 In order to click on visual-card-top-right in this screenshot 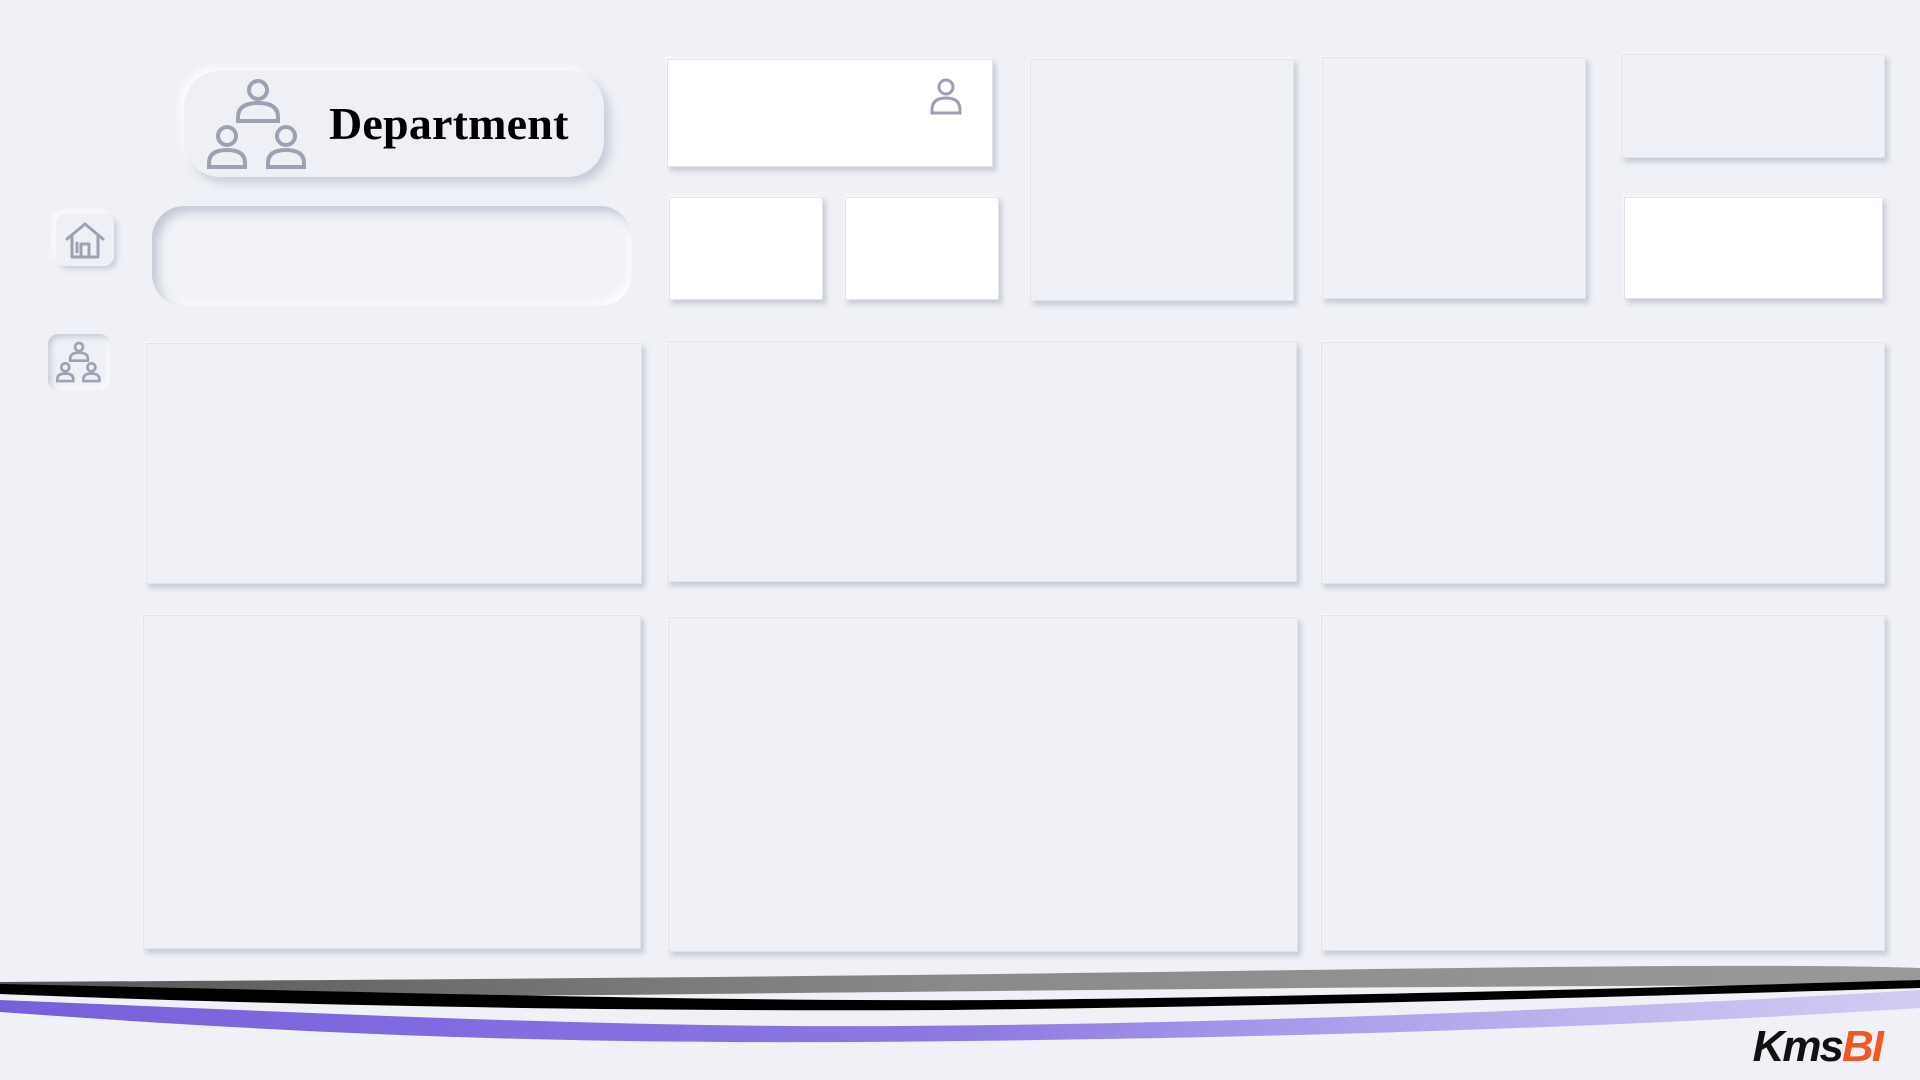, I will do `click(1753, 106)`.